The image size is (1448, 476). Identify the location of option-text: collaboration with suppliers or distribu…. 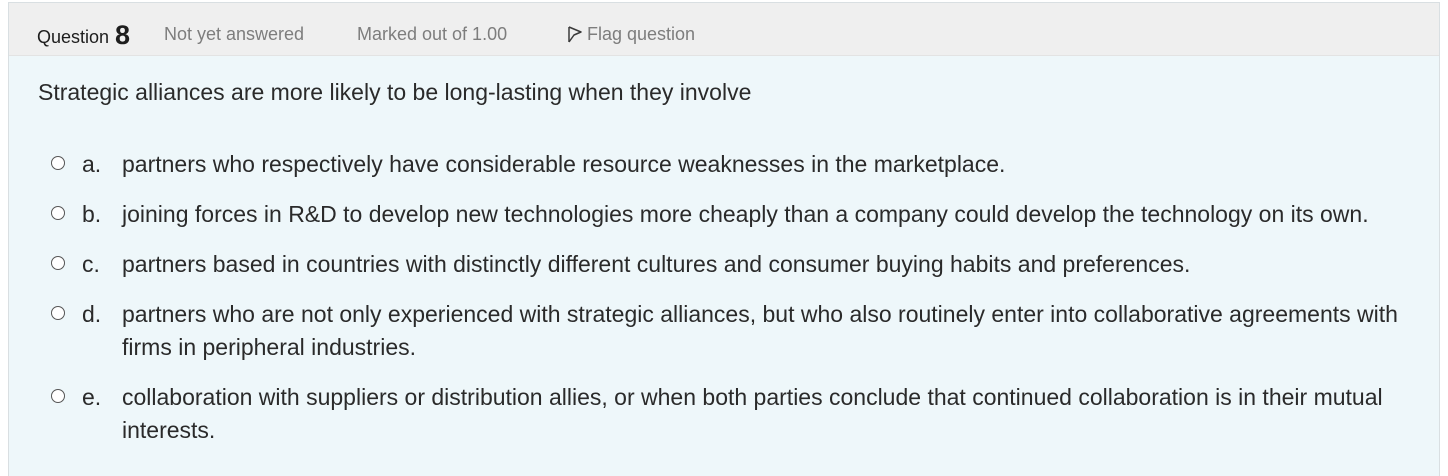
(752, 413).